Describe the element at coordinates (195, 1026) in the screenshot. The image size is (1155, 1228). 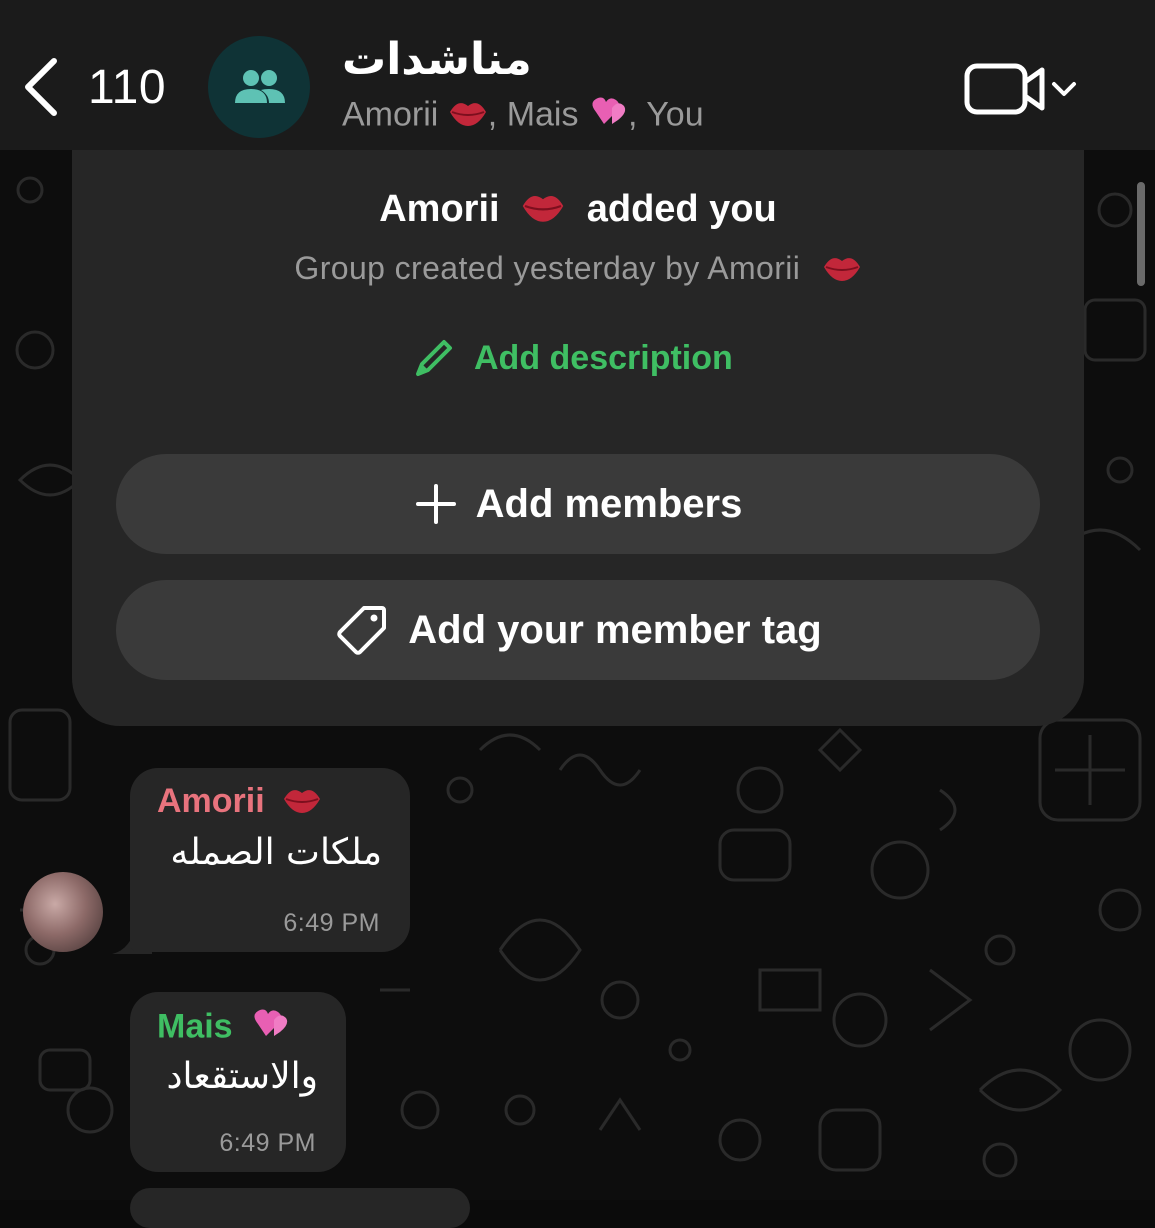
I see `sender-name: Mais` at that location.